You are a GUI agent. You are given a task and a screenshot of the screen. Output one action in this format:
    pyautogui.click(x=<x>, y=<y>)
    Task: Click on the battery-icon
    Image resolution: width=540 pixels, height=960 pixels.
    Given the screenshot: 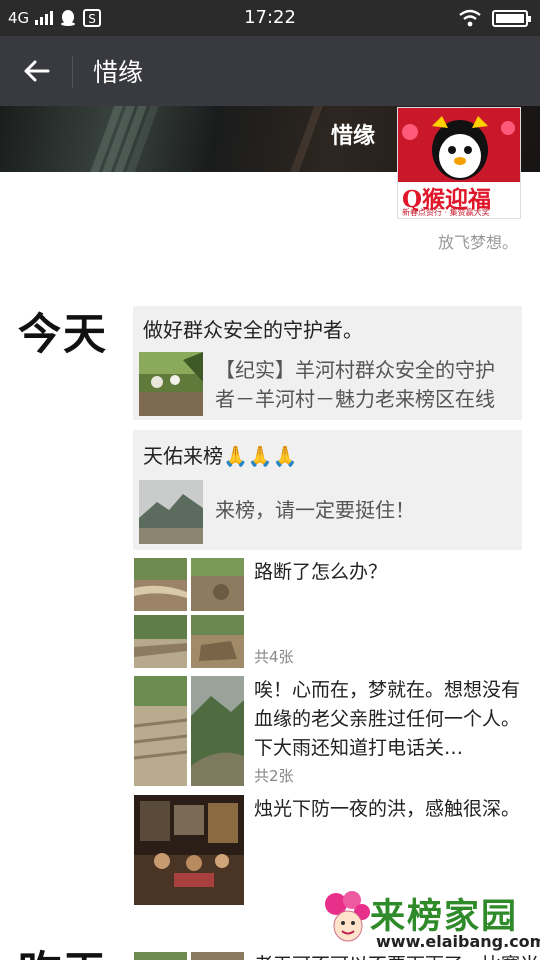 What is the action you would take?
    pyautogui.click(x=511, y=18)
    